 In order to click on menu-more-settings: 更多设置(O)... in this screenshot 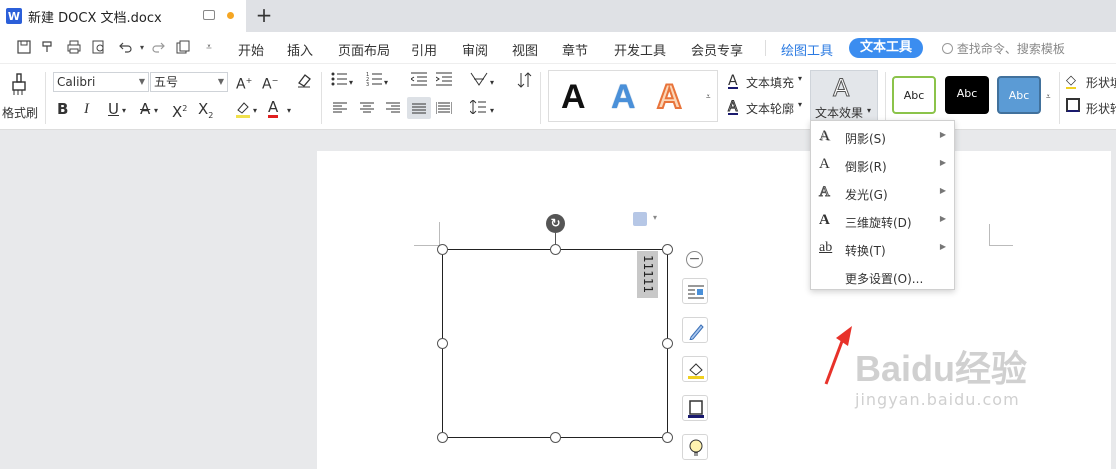, I will do `click(882, 277)`.